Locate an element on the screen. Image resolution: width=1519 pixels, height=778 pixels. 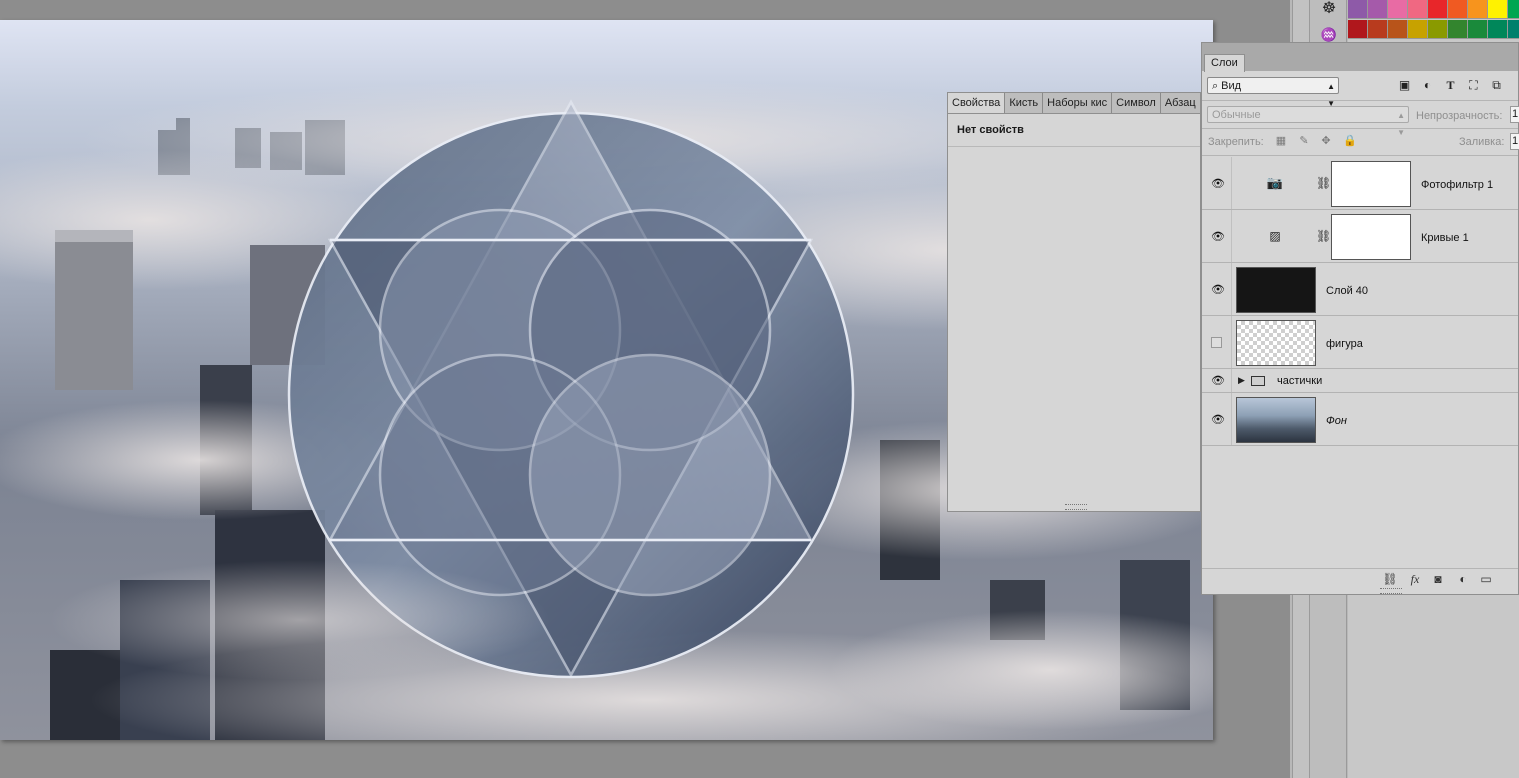
layer-row: фигура is located at coordinates (1360, 342).